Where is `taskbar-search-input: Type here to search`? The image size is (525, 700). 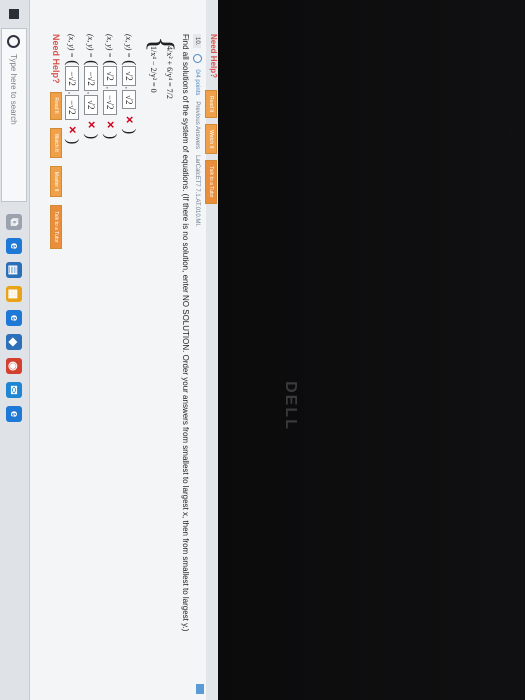 taskbar-search-input: Type here to search is located at coordinates (14, 115).